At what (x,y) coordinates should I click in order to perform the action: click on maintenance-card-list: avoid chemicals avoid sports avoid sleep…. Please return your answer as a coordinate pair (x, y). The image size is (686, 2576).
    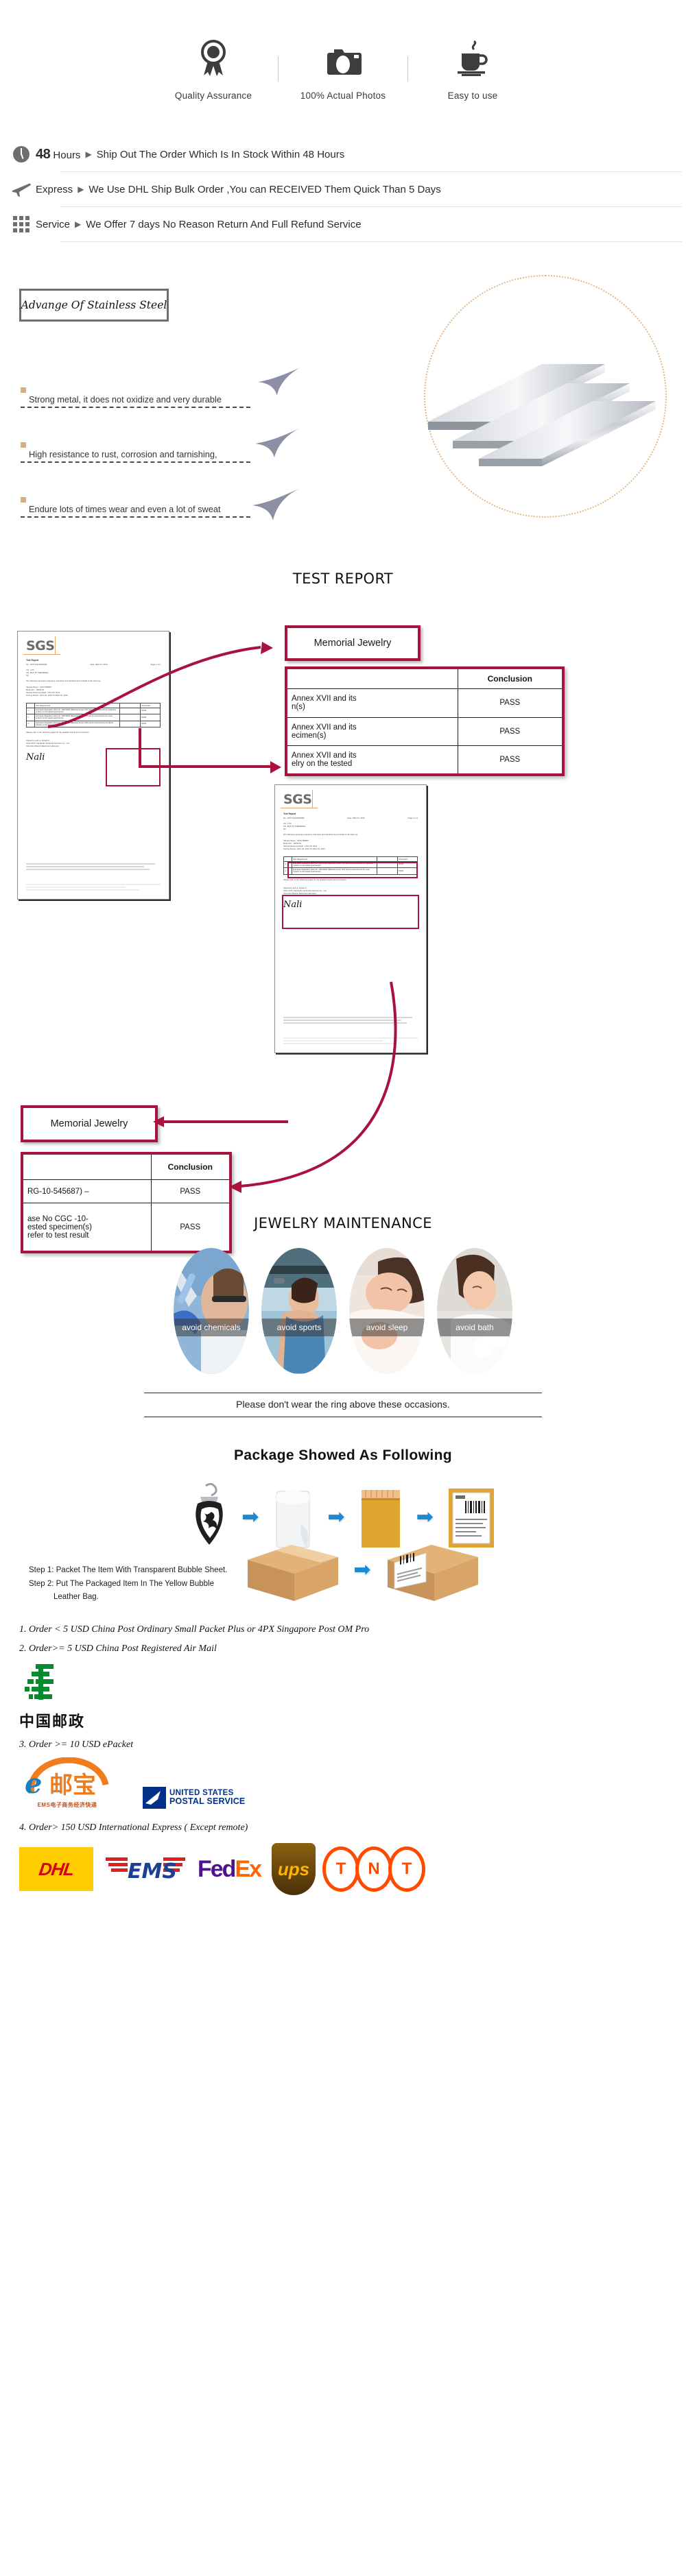
    Looking at the image, I should click on (343, 1312).